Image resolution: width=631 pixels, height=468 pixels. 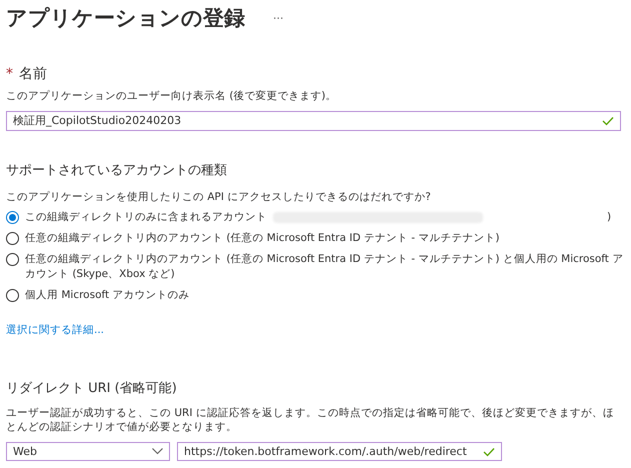 What do you see at coordinates (172, 96) in the screenshot?
I see `field-description: このアプリケーションのユーザー向け表示名 (後で変更できます)。` at bounding box center [172, 96].